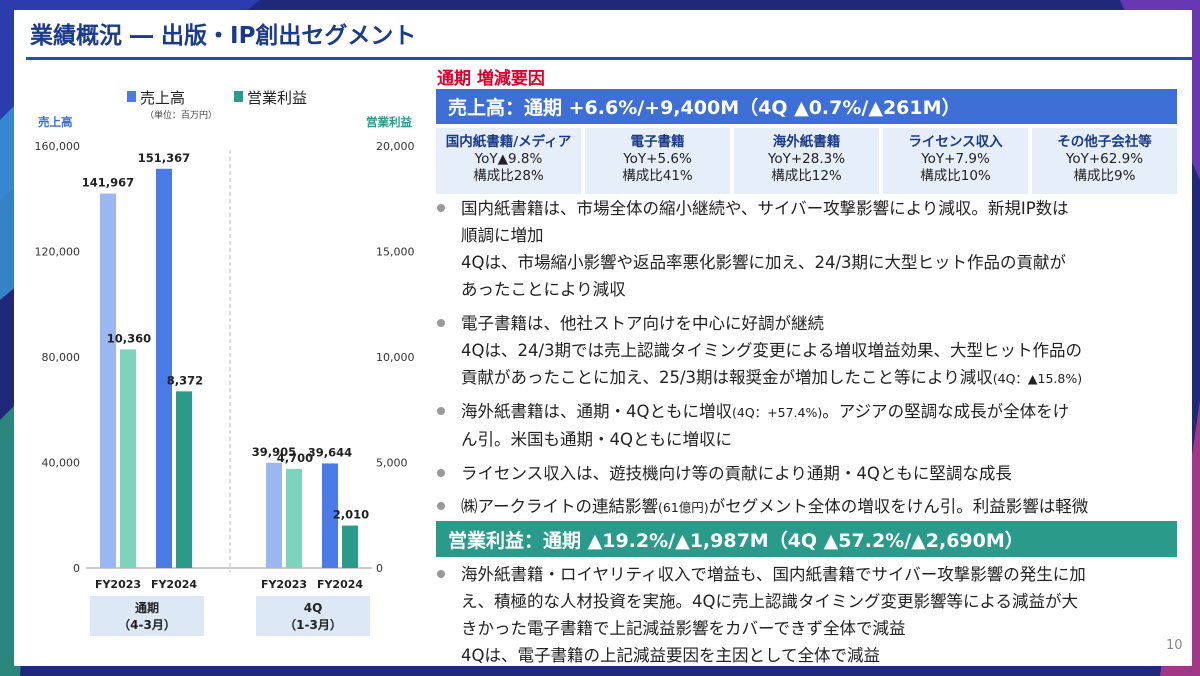 This screenshot has height=676, width=1200. What do you see at coordinates (777, 412) in the screenshot?
I see `bullet-text-note: (4Q：+57.4%)` at bounding box center [777, 412].